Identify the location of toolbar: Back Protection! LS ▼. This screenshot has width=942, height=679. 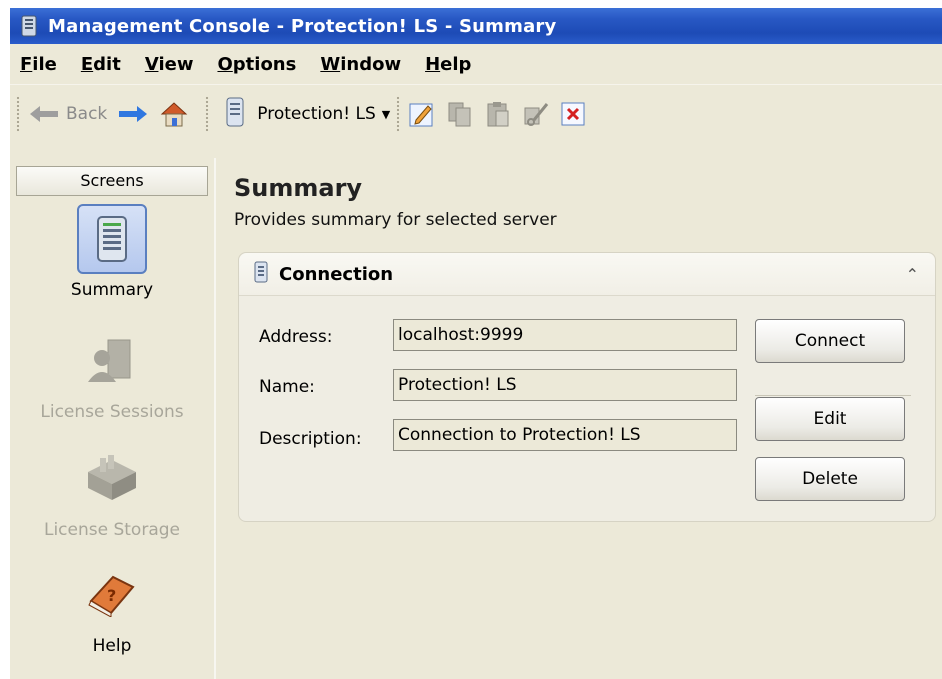
(476, 113).